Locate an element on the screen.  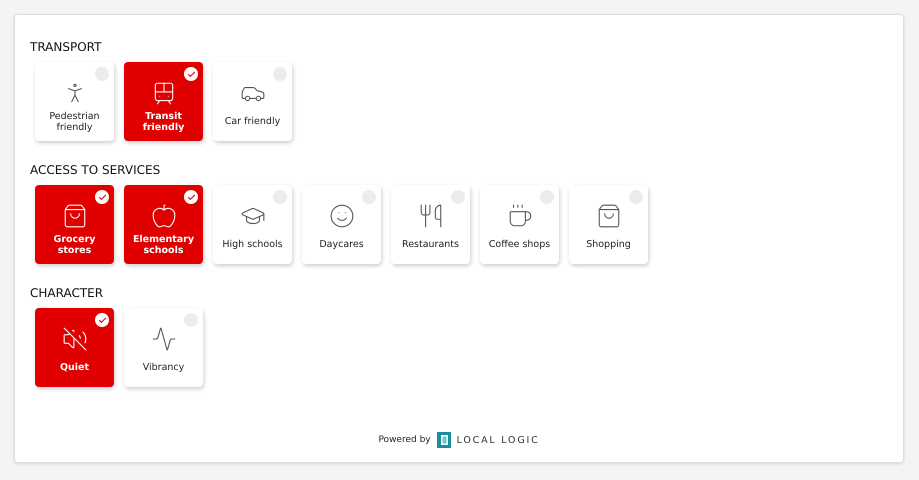
powered-by-text: Powered by is located at coordinates (404, 440).